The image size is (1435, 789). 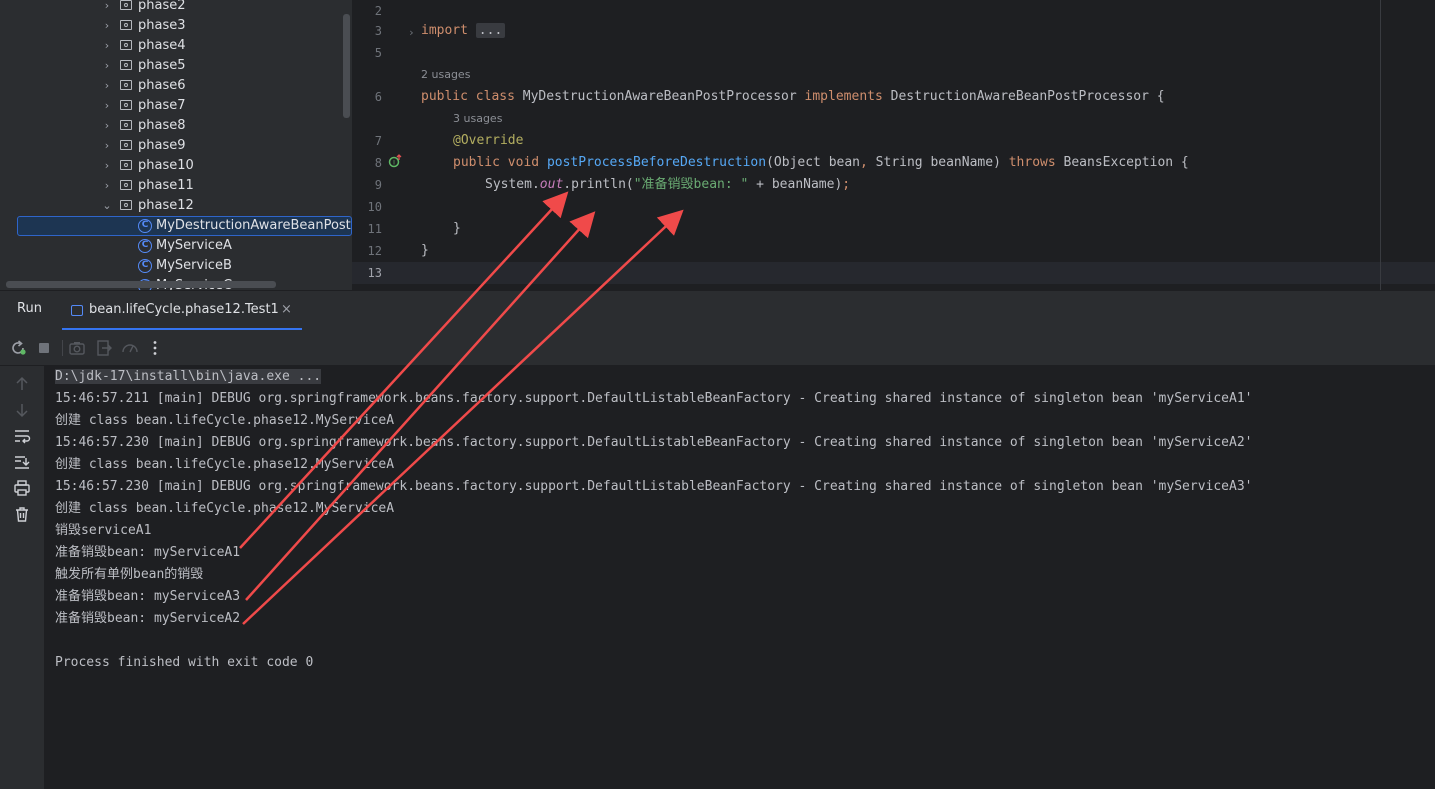 What do you see at coordinates (103, 530) in the screenshot?
I see `console-line: 销毁serviceA1` at bounding box center [103, 530].